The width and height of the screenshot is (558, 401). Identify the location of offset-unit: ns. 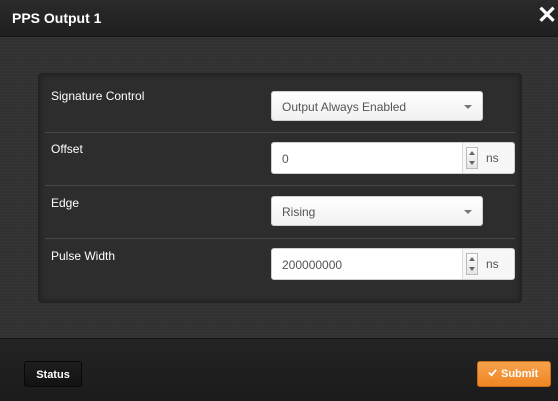
(492, 158).